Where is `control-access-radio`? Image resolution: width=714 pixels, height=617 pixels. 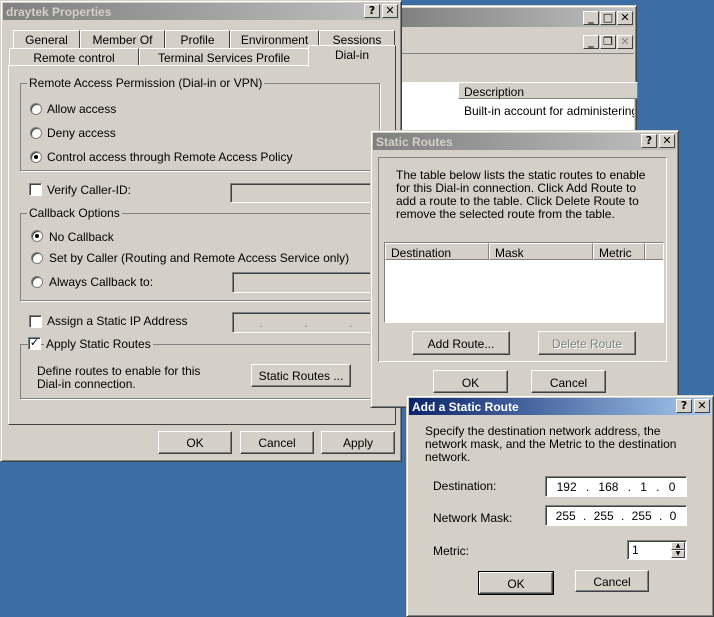
control-access-radio is located at coordinates (36, 157).